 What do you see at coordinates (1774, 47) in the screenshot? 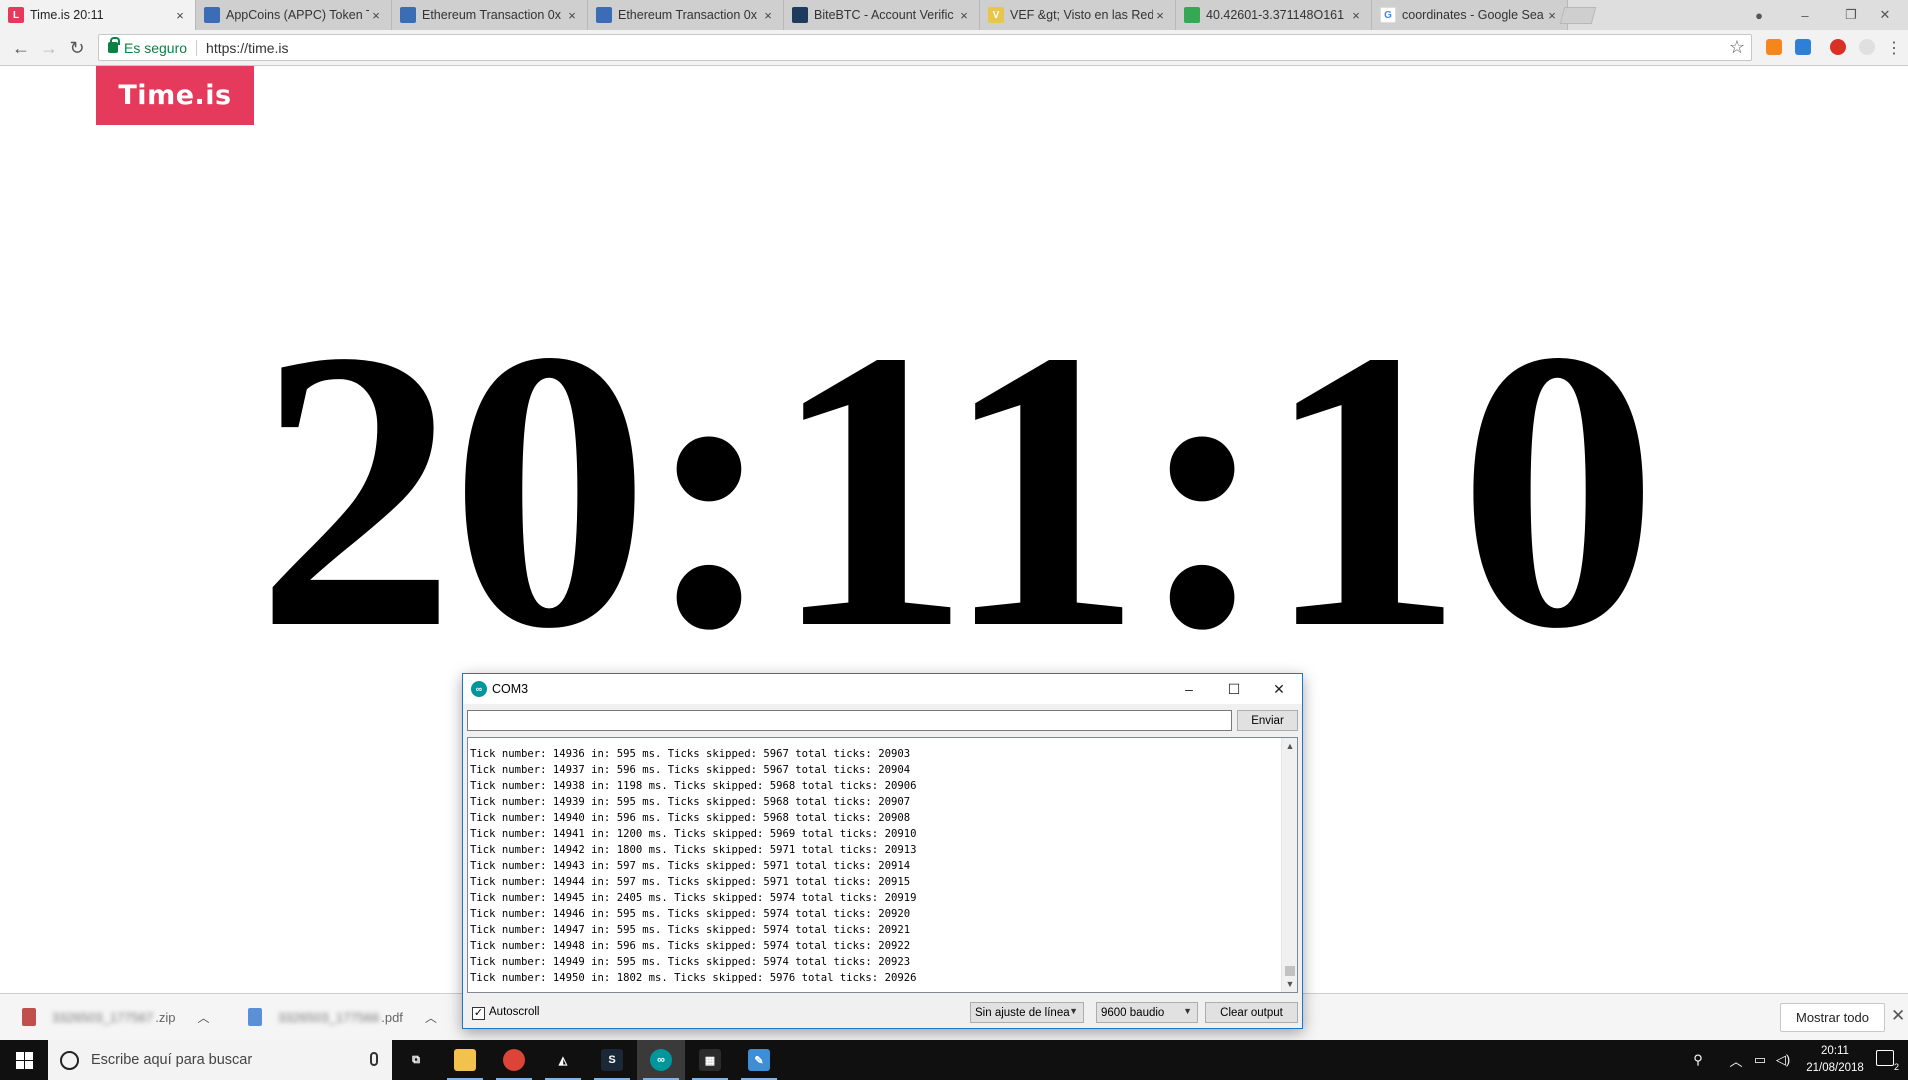
I see `metamask-extension-icon` at bounding box center [1774, 47].